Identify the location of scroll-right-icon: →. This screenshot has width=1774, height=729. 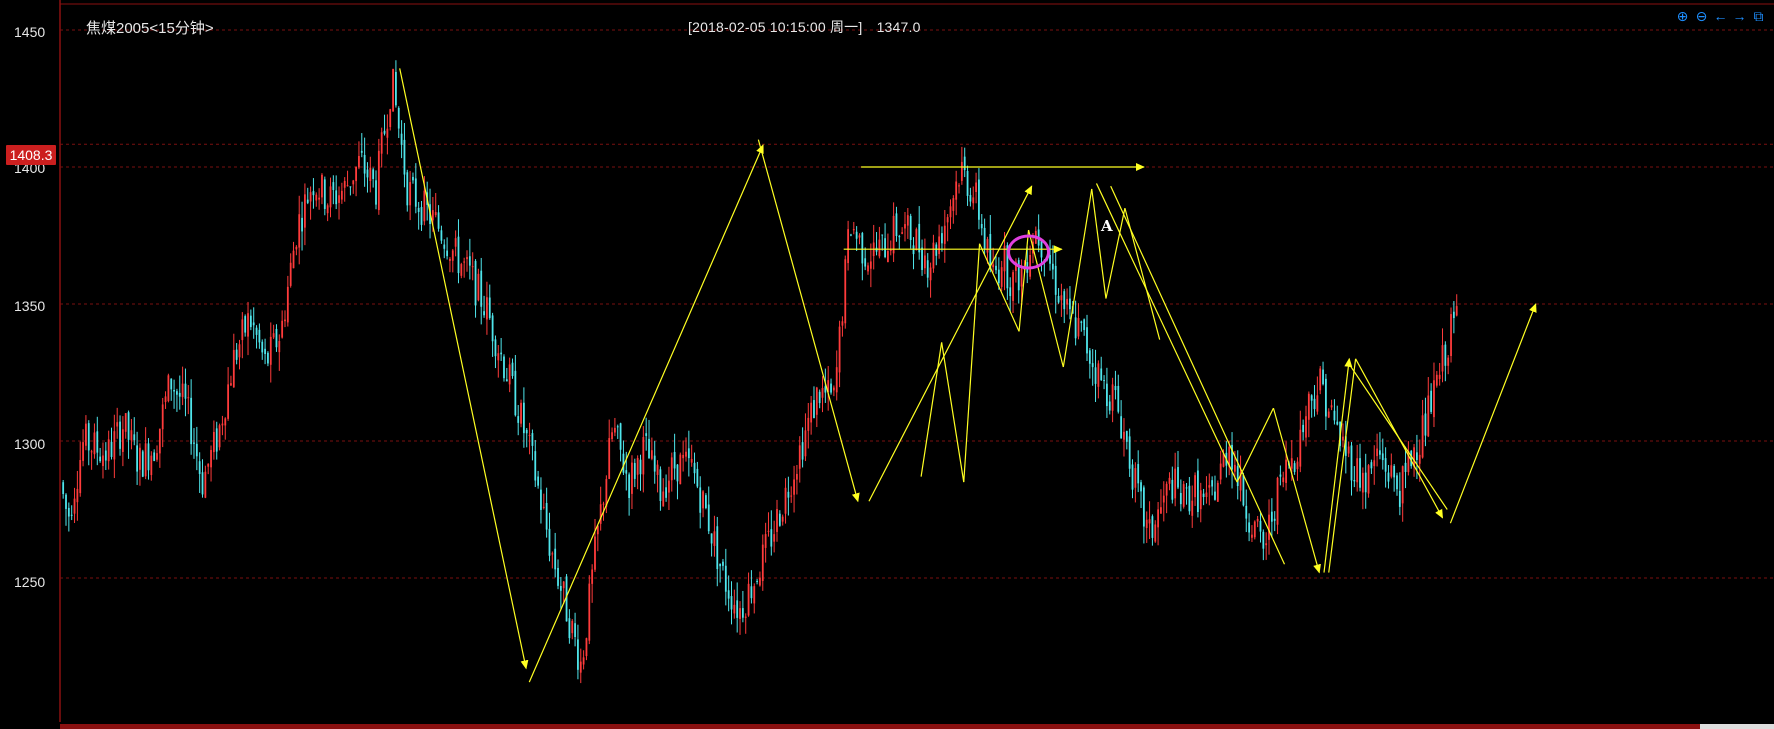
(1739, 16).